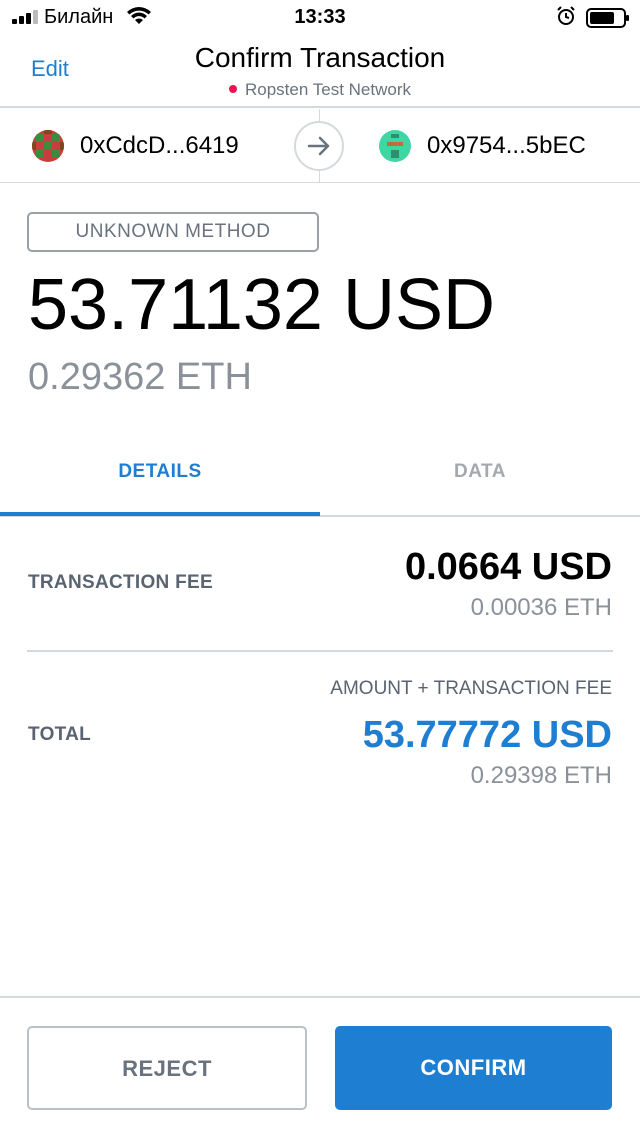 The image size is (640, 1138). I want to click on total-eth: 0.29398 ETH, so click(541, 775).